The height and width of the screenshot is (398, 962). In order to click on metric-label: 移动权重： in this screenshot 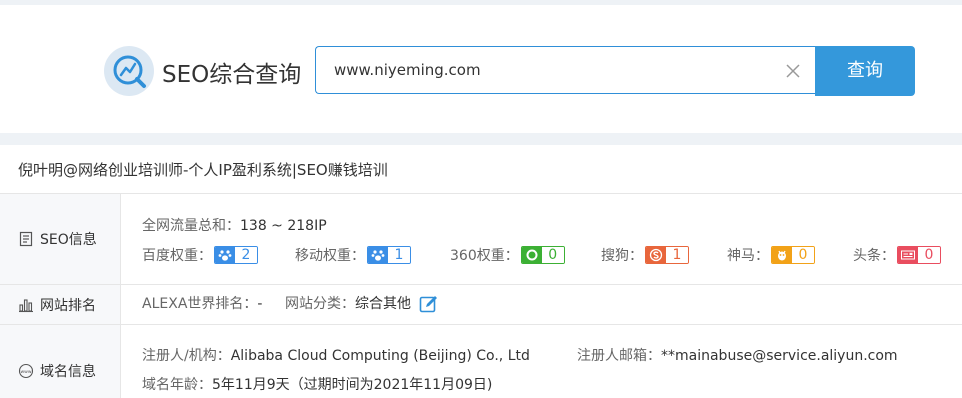, I will do `click(330, 256)`.